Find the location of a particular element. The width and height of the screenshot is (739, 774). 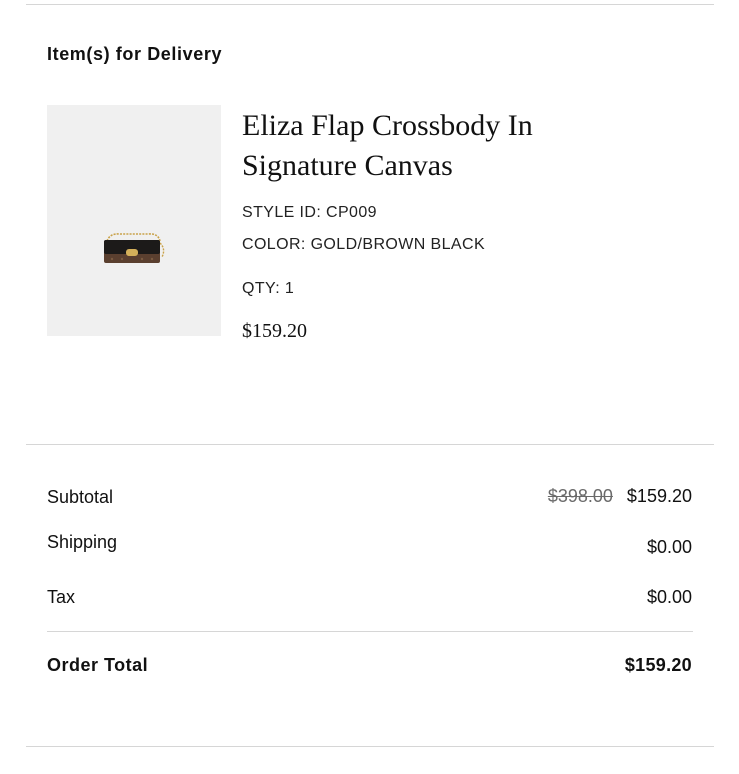

subtotal-label: Subtotal is located at coordinates (80, 497).